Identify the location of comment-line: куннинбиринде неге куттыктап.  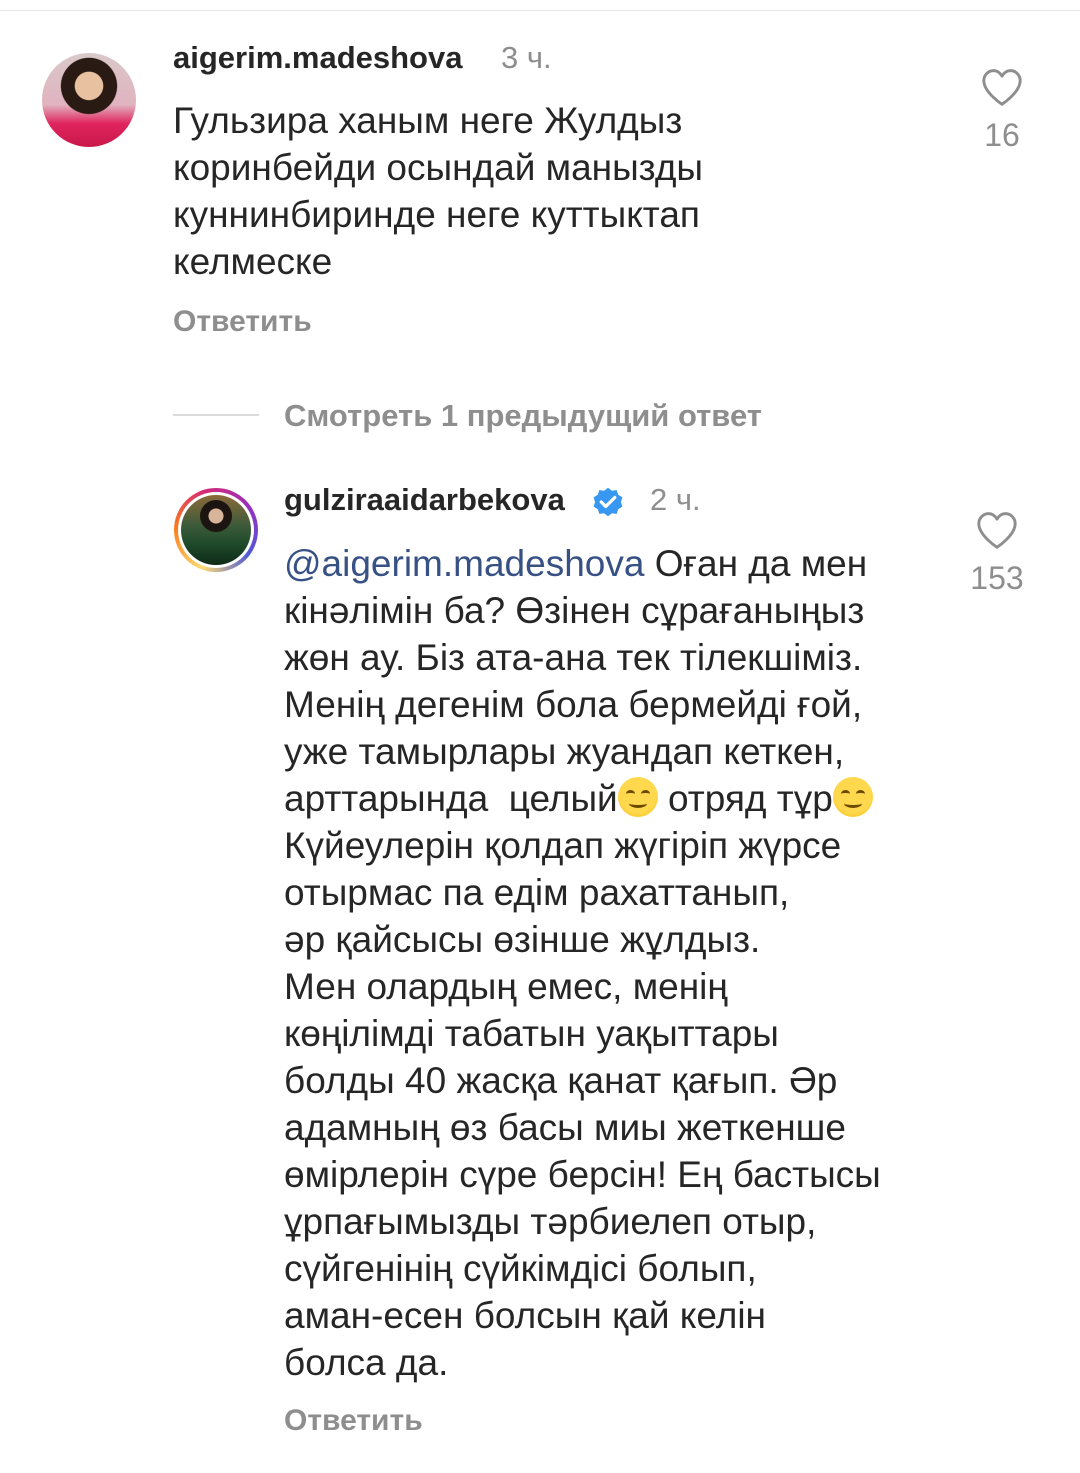
(436, 214).